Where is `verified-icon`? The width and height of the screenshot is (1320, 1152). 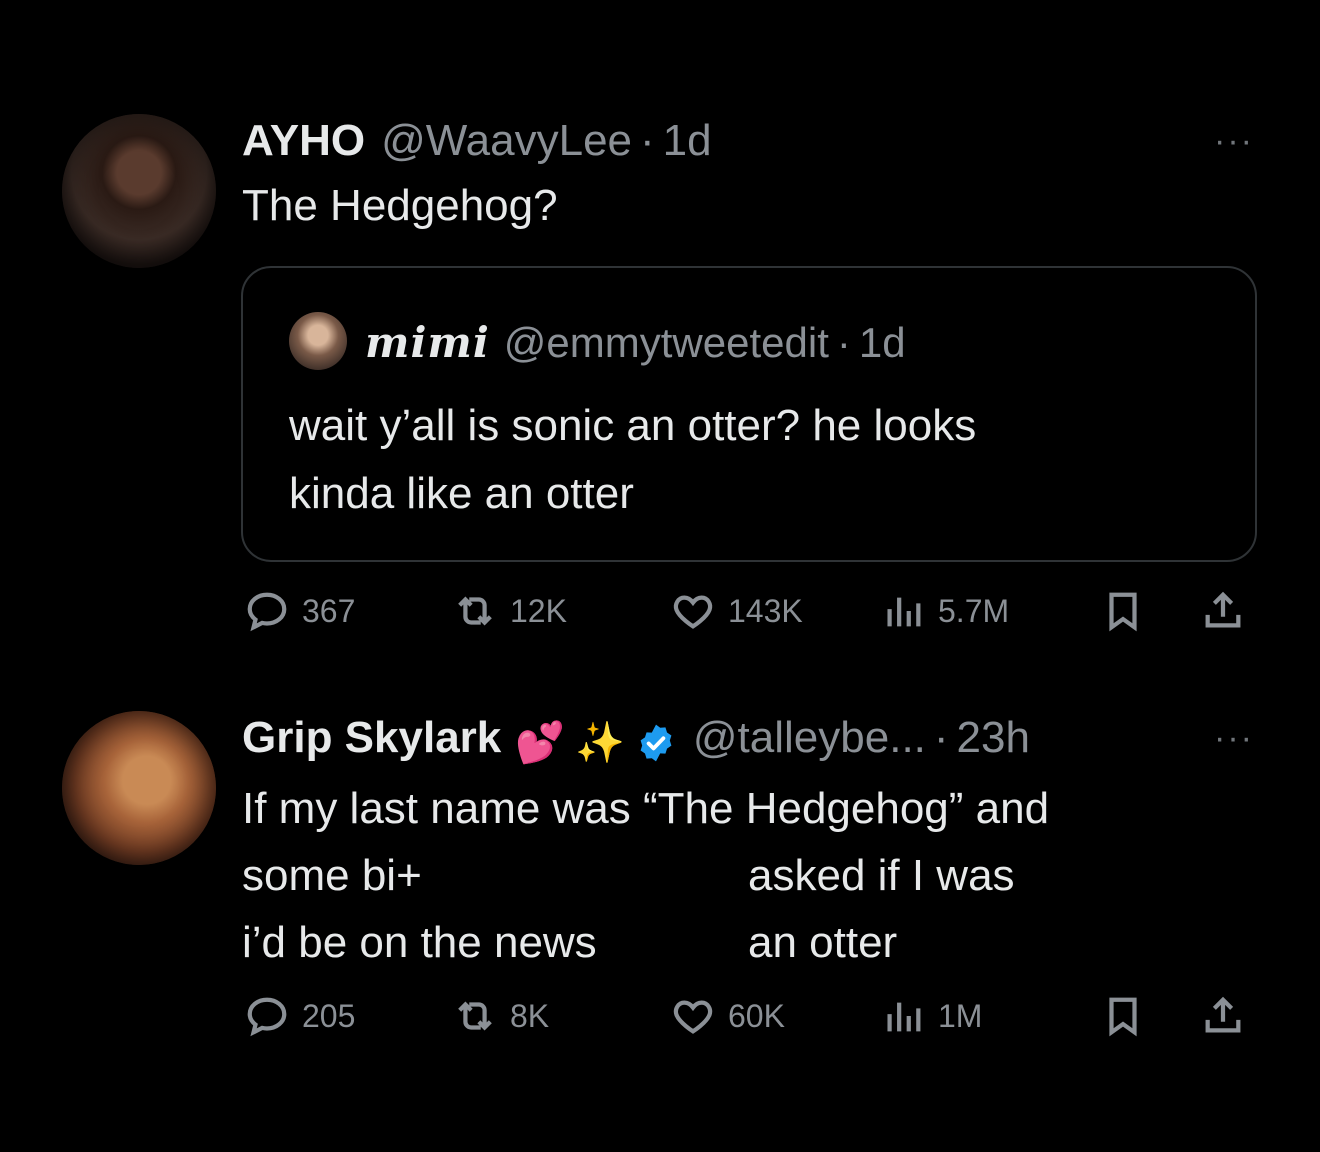 verified-icon is located at coordinates (656, 743).